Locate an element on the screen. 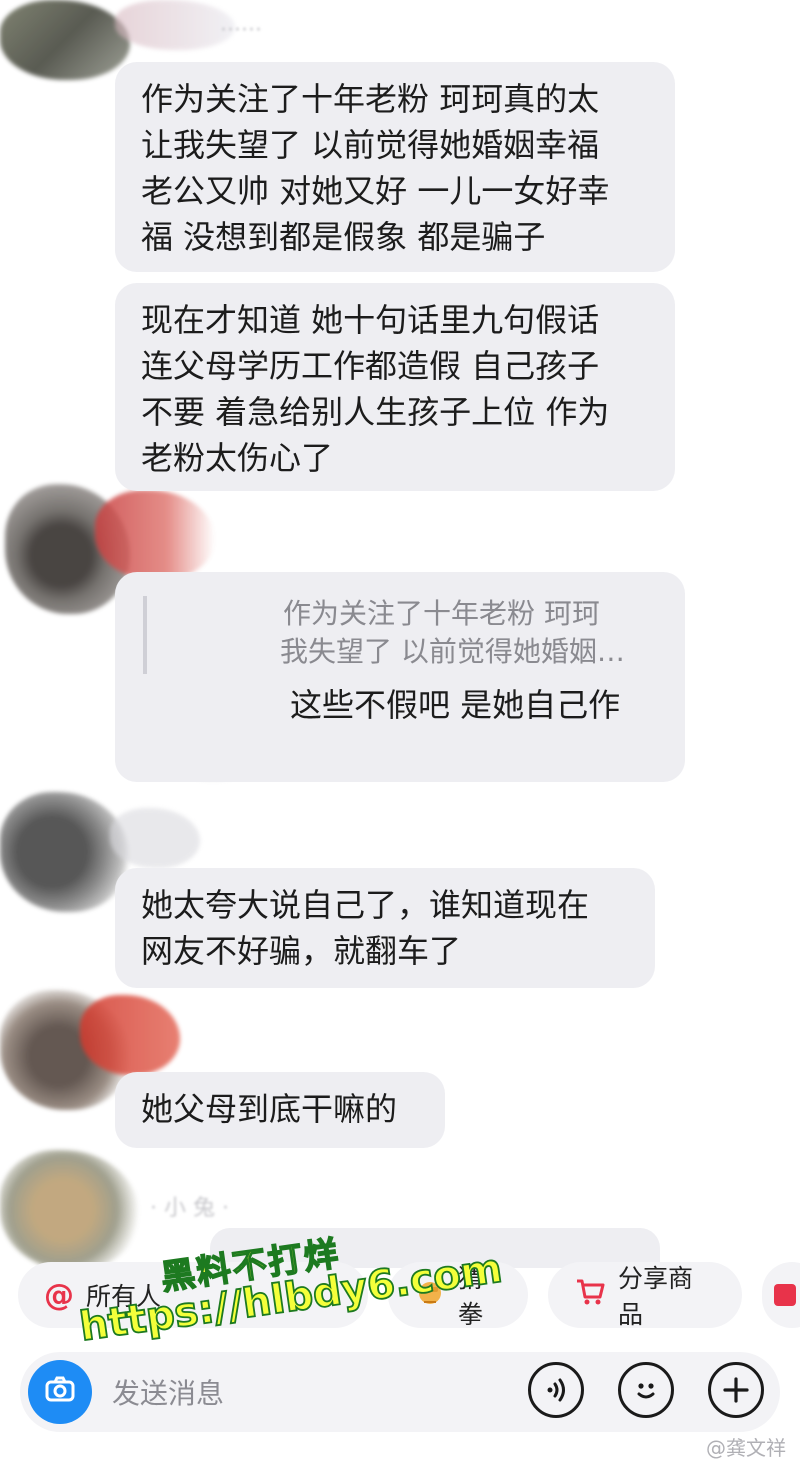 The image size is (800, 1469). message-text: 她太夸大说自己了，谁知道现在 is located at coordinates (365, 905).